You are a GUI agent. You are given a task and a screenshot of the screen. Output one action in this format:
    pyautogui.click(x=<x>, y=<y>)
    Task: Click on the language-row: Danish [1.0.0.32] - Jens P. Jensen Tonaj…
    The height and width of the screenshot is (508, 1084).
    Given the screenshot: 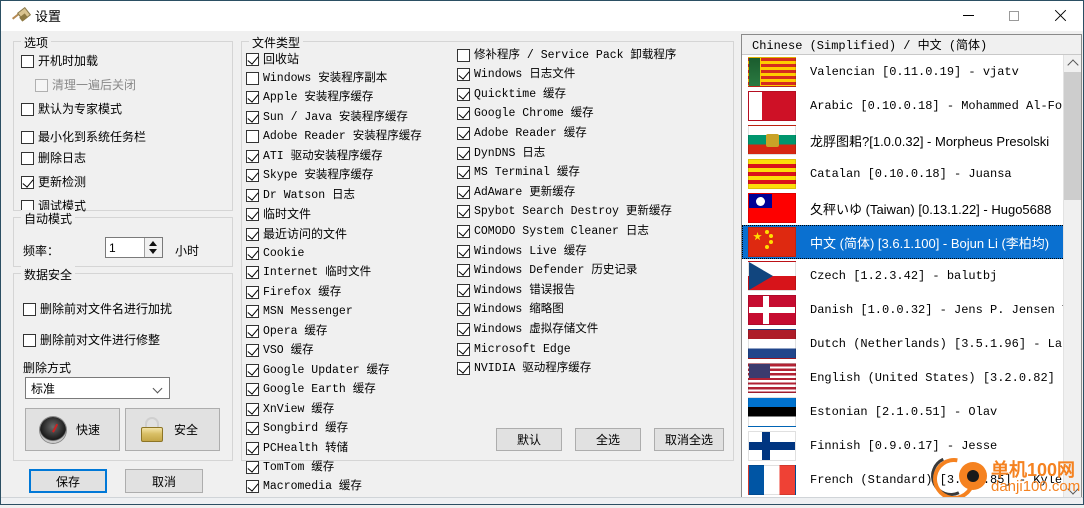 What is the action you would take?
    pyautogui.click(x=911, y=310)
    